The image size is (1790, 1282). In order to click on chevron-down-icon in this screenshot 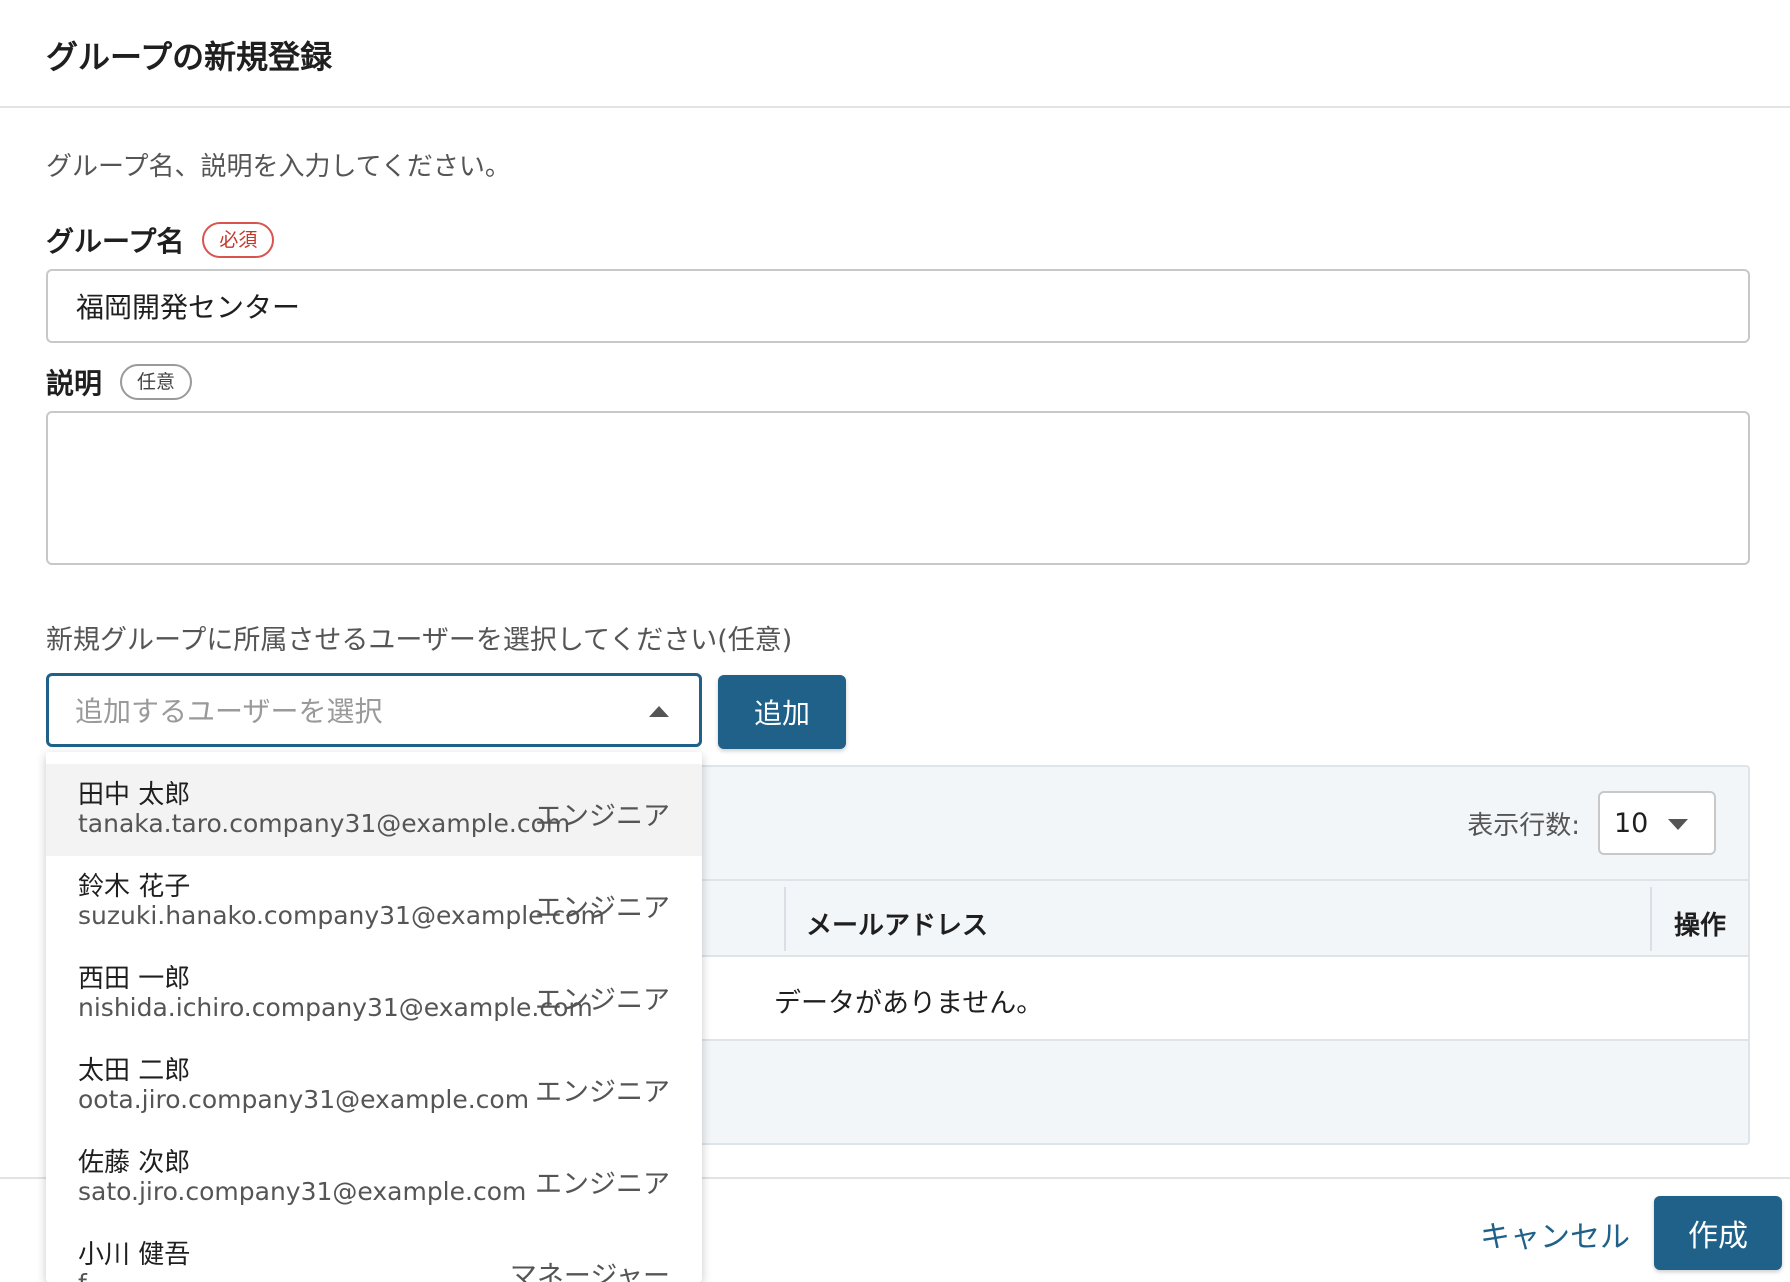, I will do `click(1678, 824)`.